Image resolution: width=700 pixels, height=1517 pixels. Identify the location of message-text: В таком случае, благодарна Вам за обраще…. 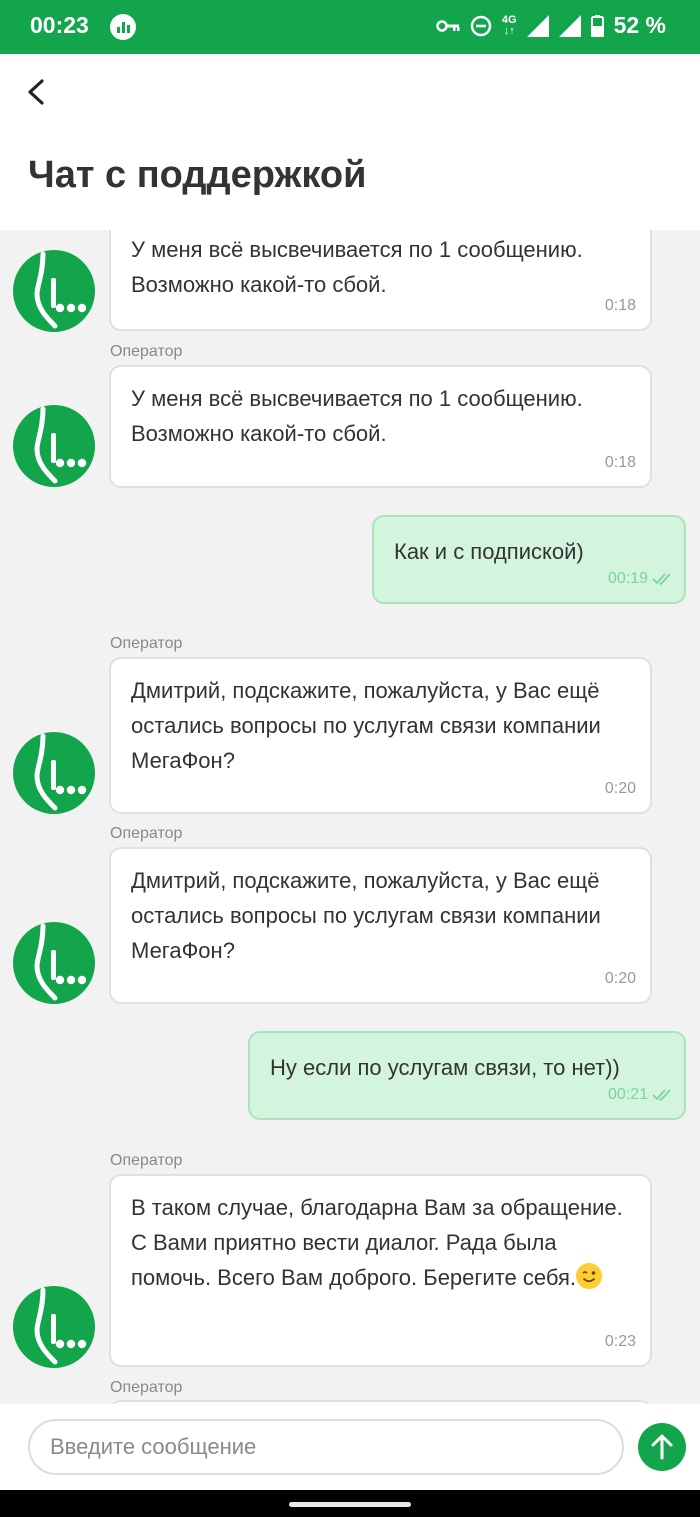
(380, 1242).